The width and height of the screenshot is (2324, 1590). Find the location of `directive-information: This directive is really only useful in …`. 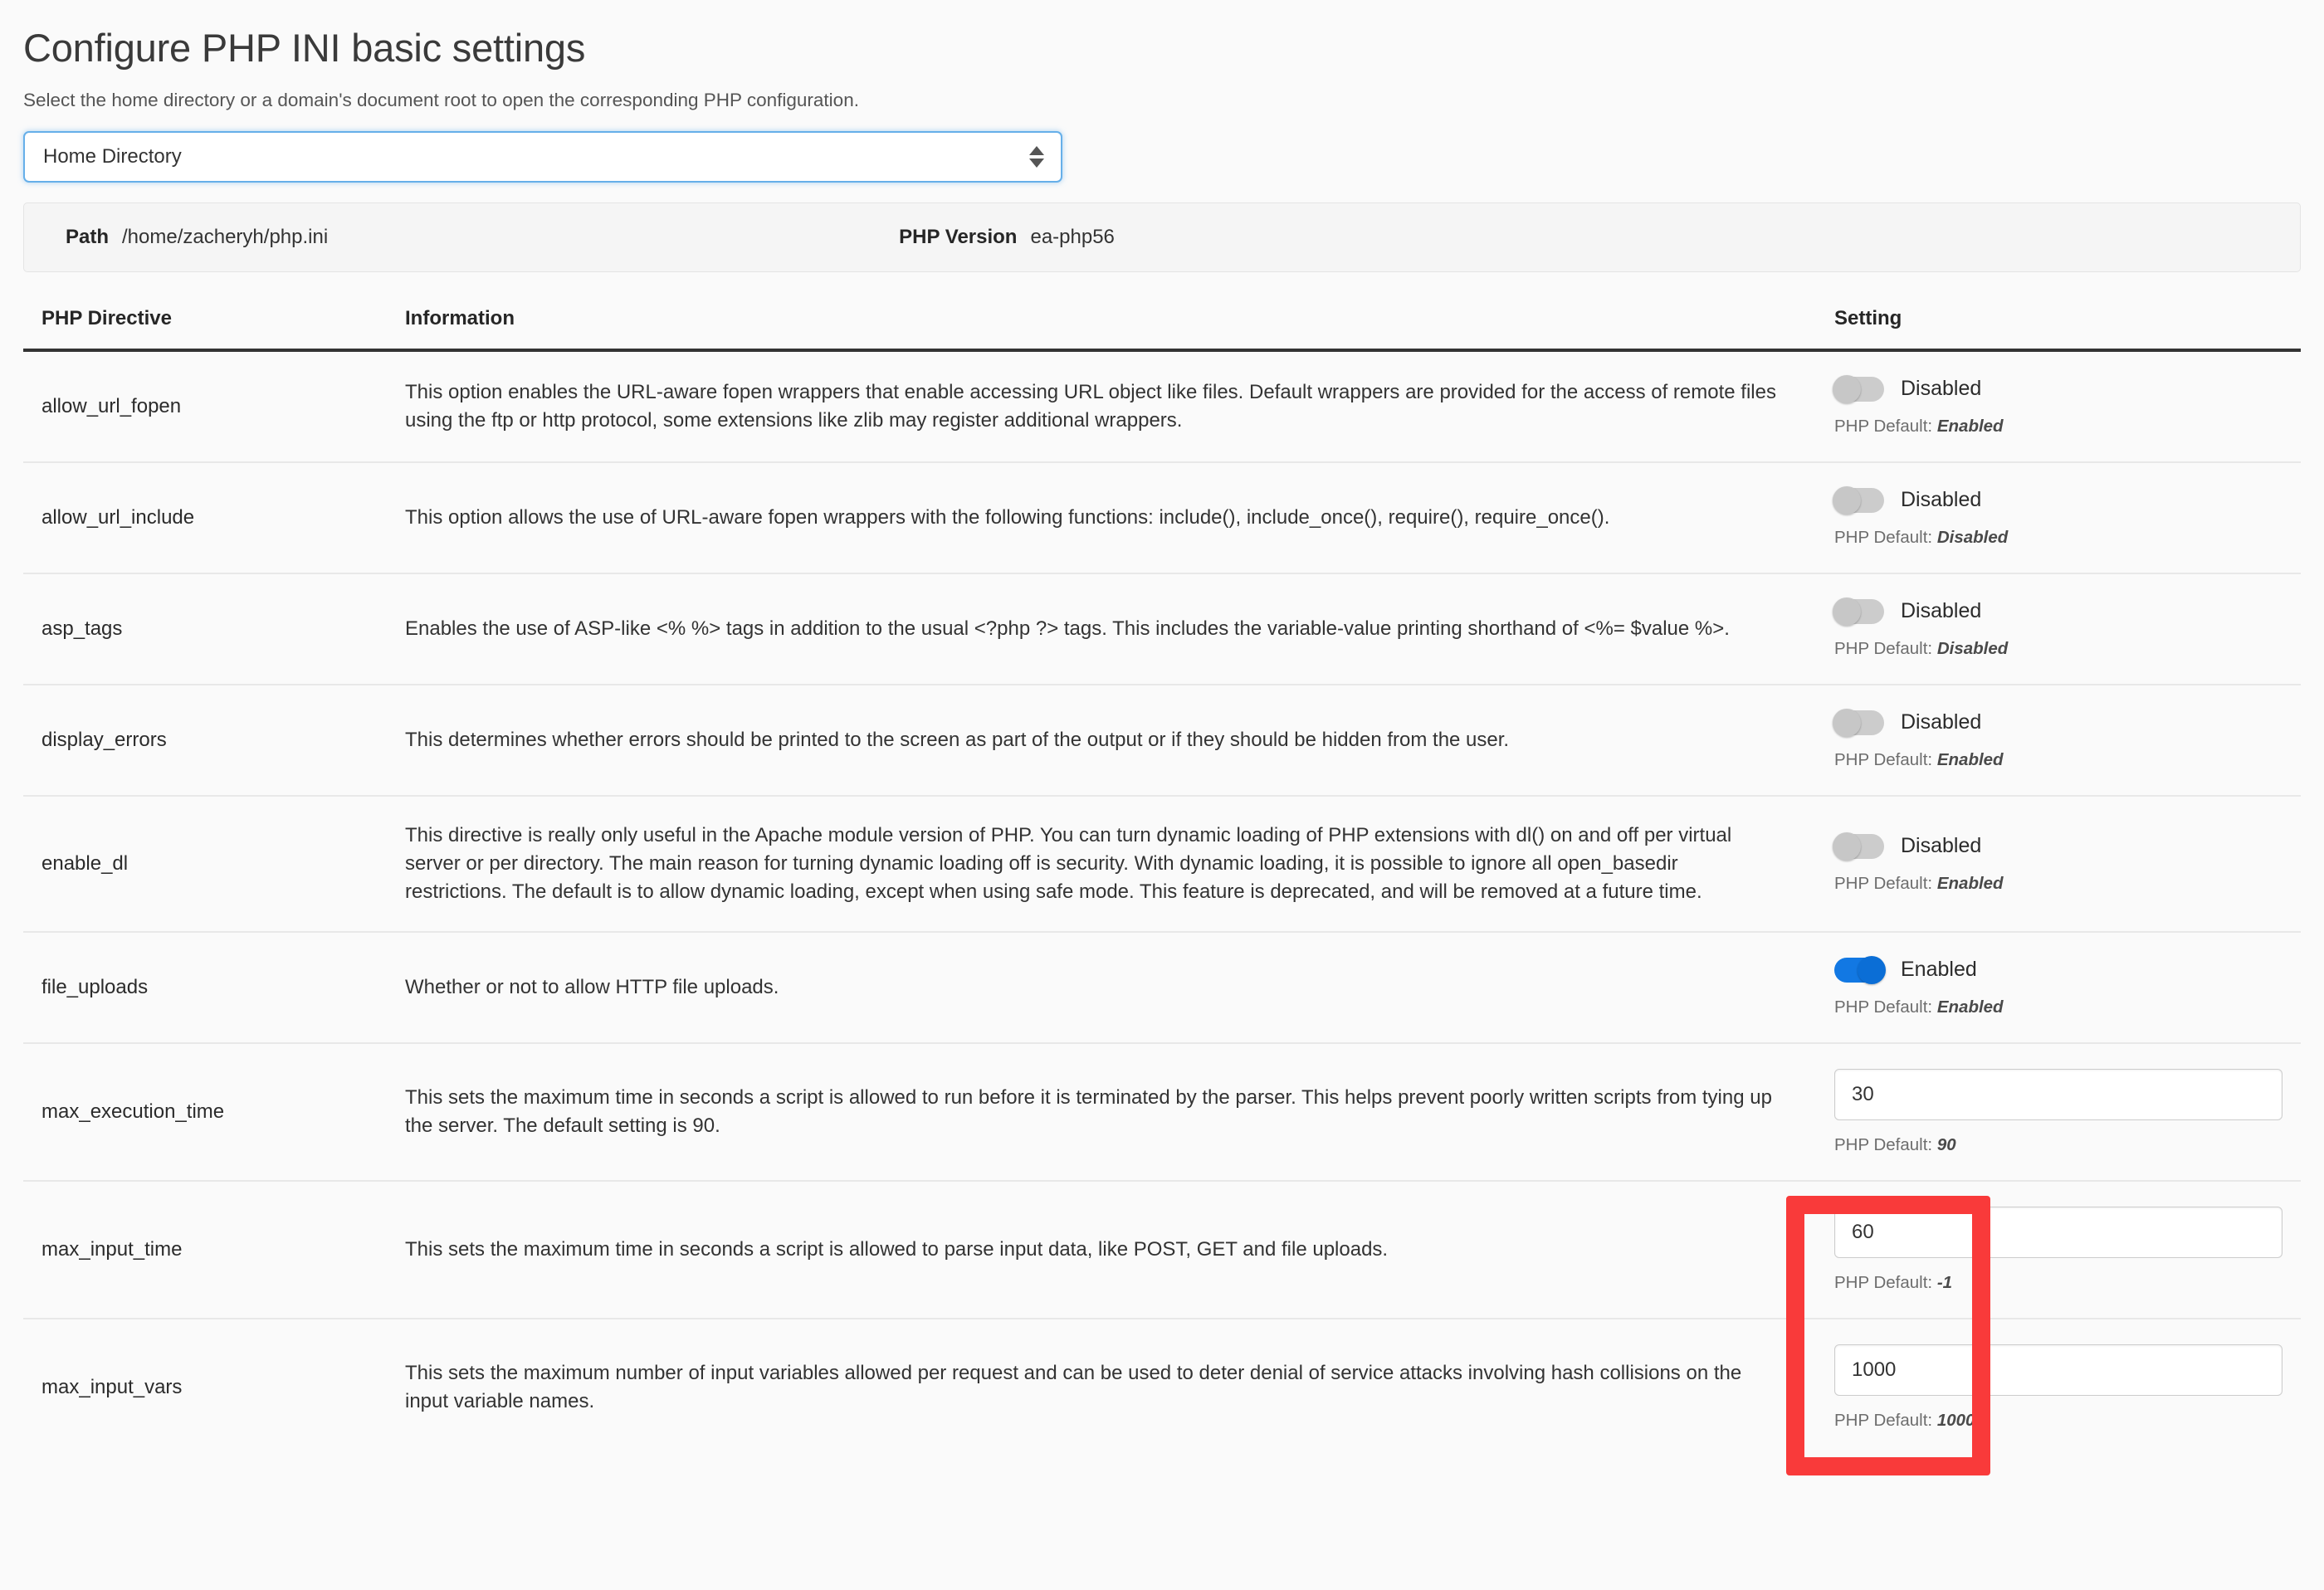

directive-information: This directive is really only useful in … is located at coordinates (1085, 864).